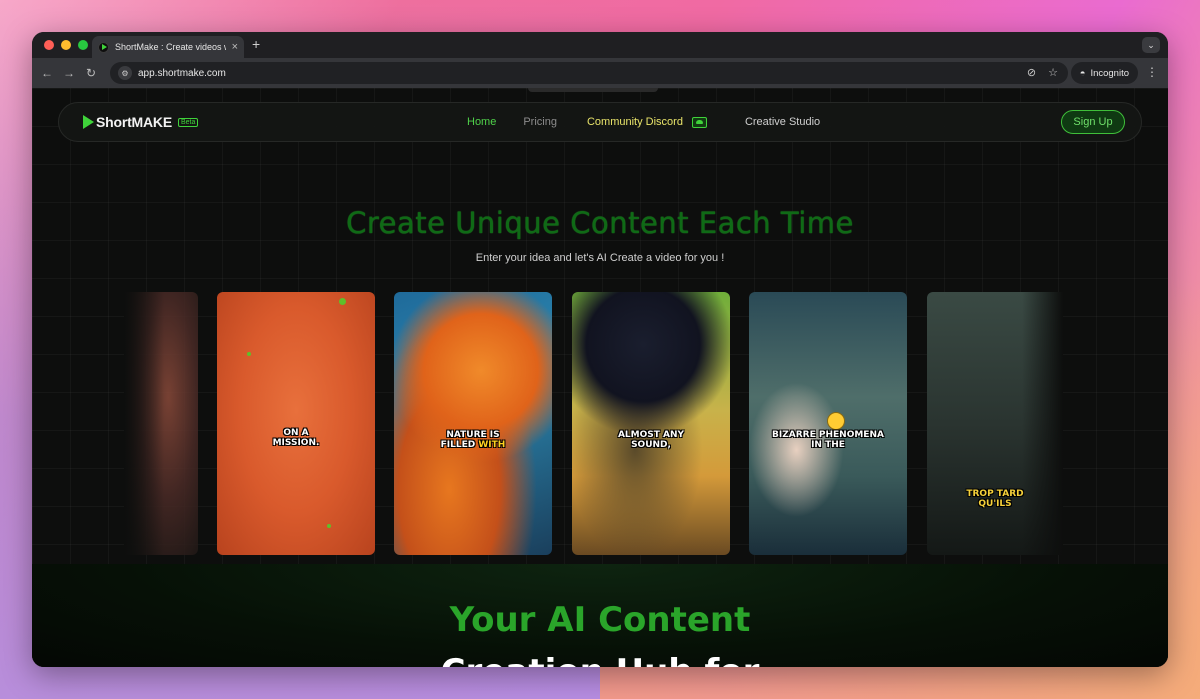  Describe the element at coordinates (88, 122) in the screenshot. I see `play-logo-icon` at that location.